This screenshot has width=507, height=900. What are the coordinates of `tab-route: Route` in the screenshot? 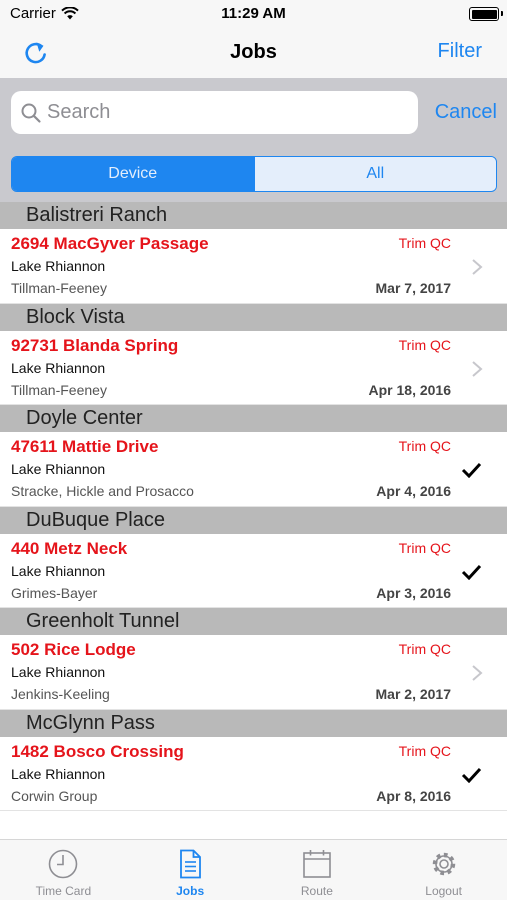 It's located at (317, 870).